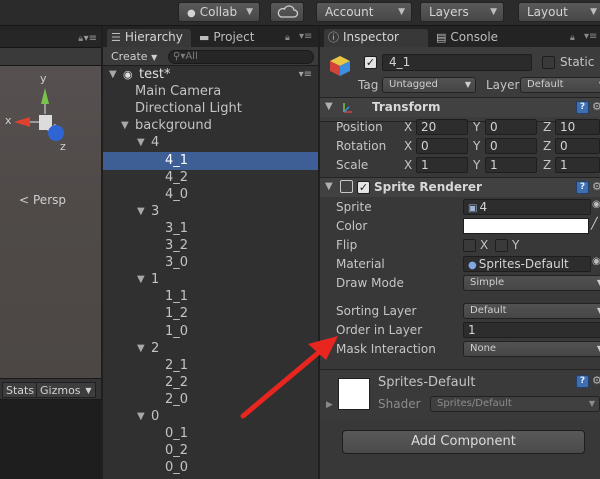 This screenshot has height=479, width=600. I want to click on flip-y-checkbox, so click(501, 245).